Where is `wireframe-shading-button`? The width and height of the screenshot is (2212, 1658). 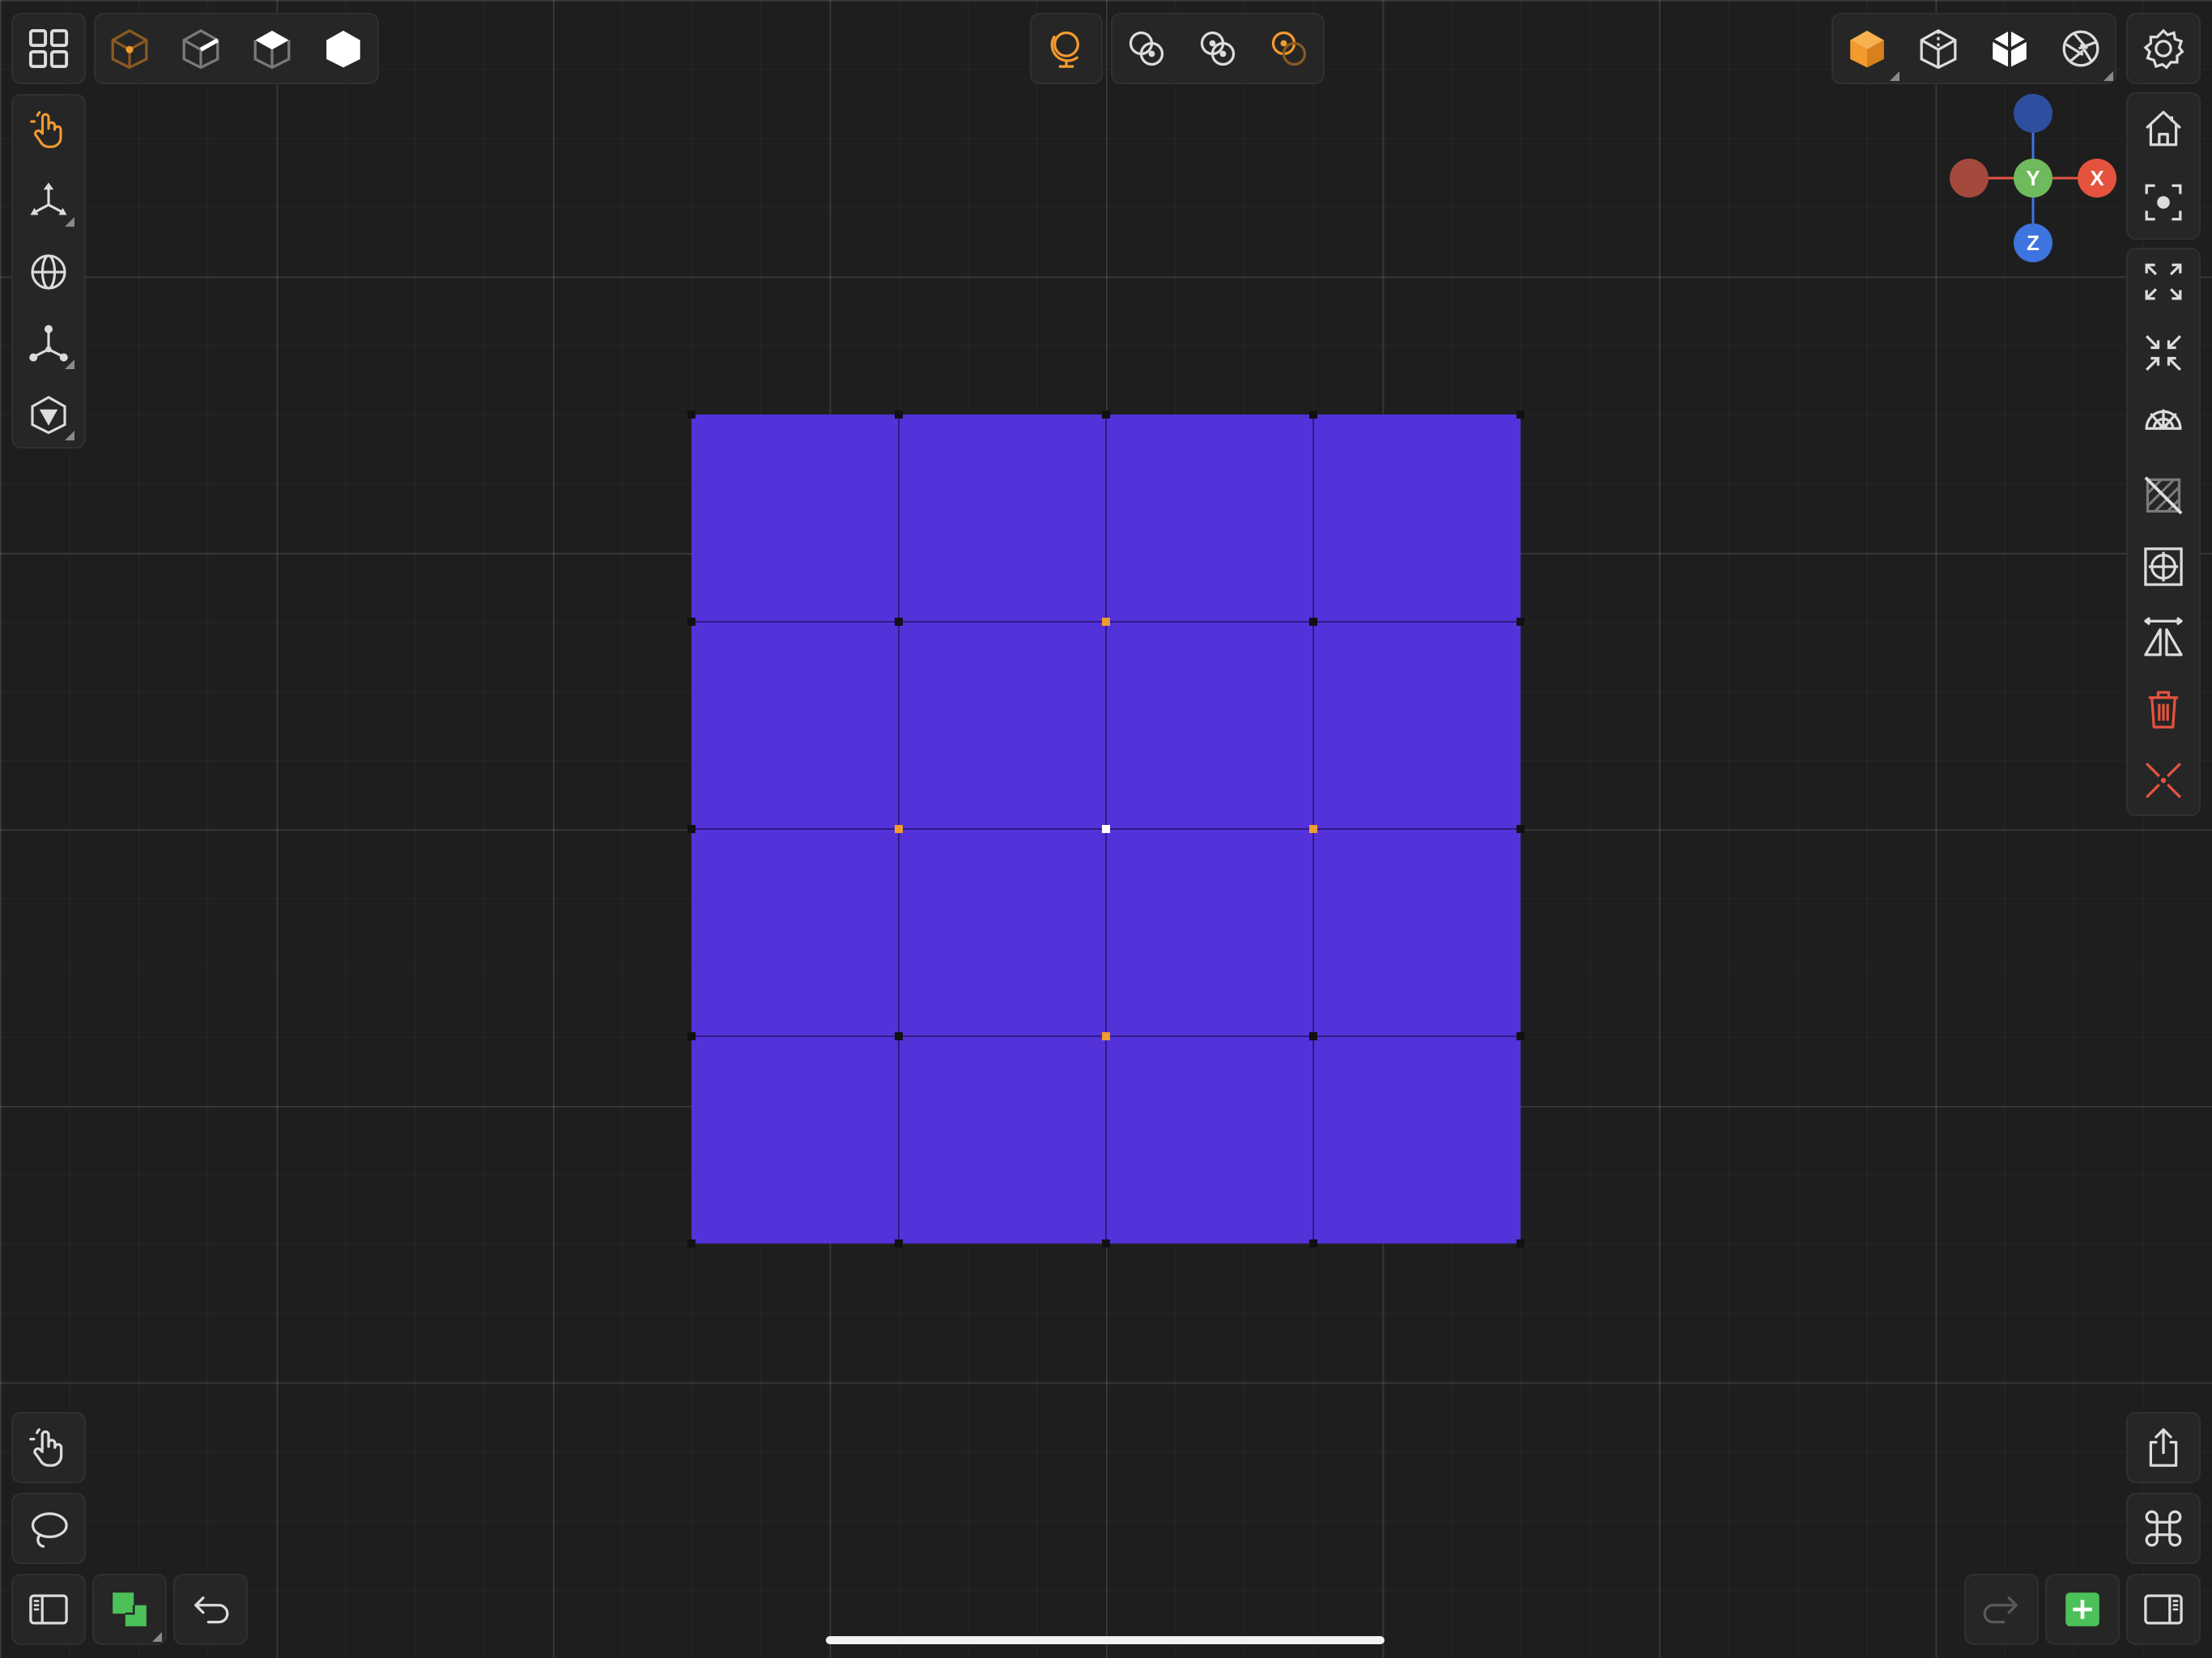
wireframe-shading-button is located at coordinates (1939, 48).